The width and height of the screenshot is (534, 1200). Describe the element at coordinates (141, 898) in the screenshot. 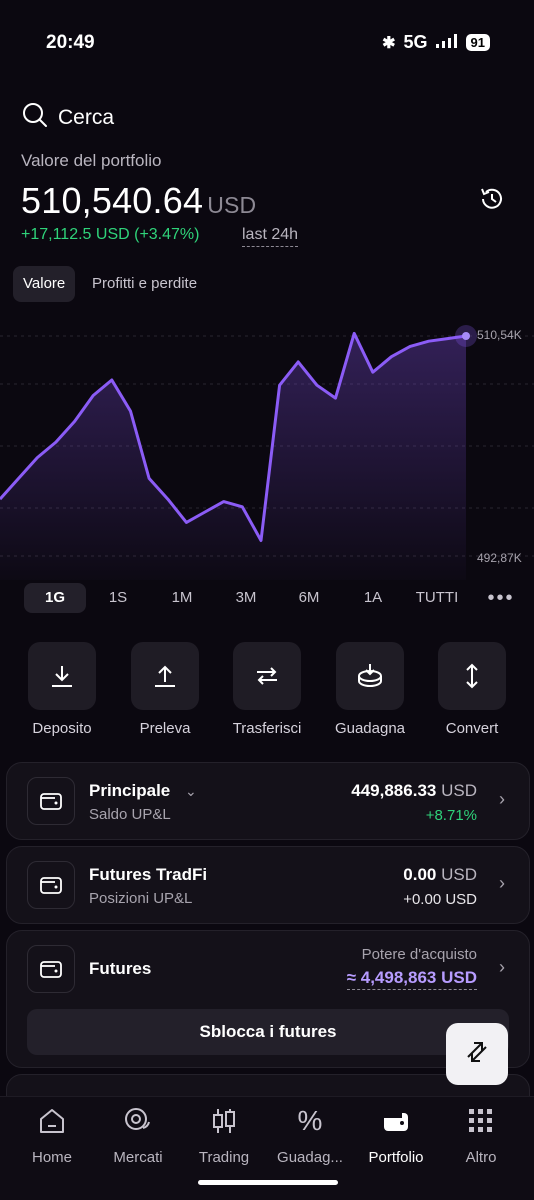

I see `account-subtitle: Posizioni UP&L` at that location.